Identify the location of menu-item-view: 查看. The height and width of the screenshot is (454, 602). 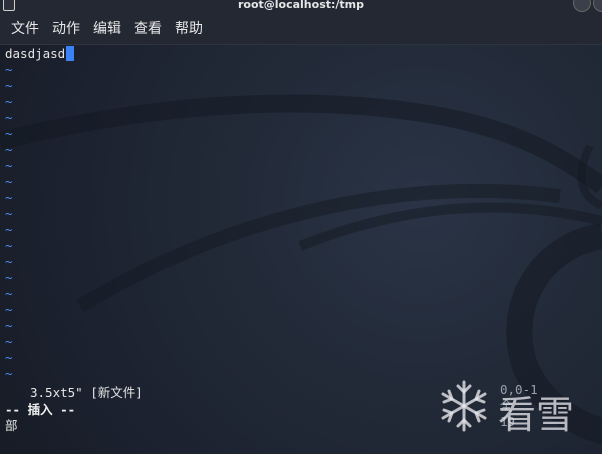
(148, 28).